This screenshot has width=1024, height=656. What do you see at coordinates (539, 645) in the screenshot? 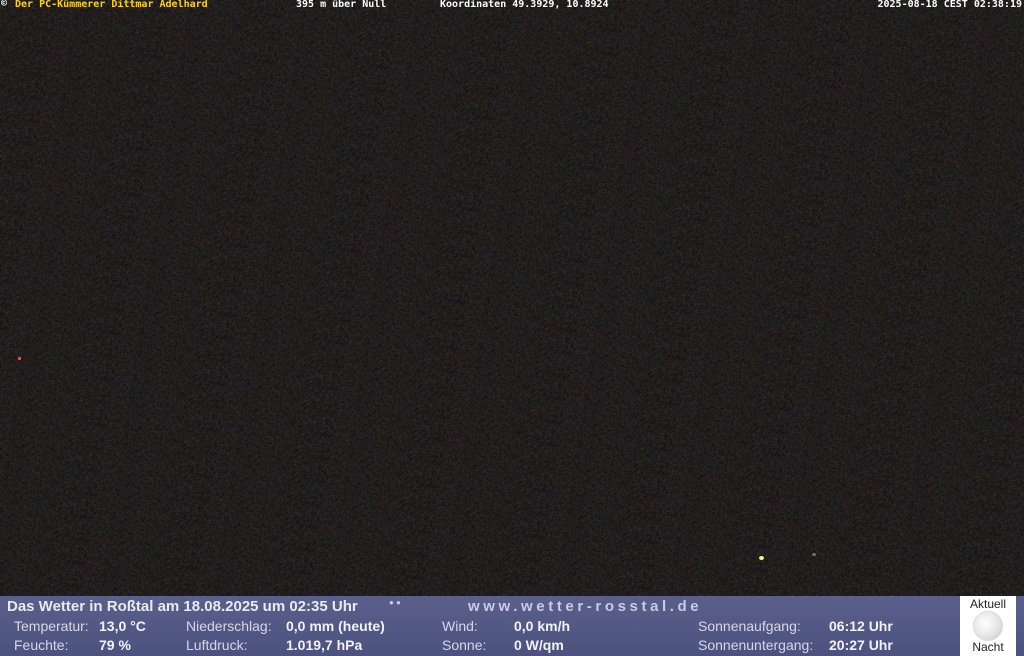
I see `sun-value: 0 W/qm` at bounding box center [539, 645].